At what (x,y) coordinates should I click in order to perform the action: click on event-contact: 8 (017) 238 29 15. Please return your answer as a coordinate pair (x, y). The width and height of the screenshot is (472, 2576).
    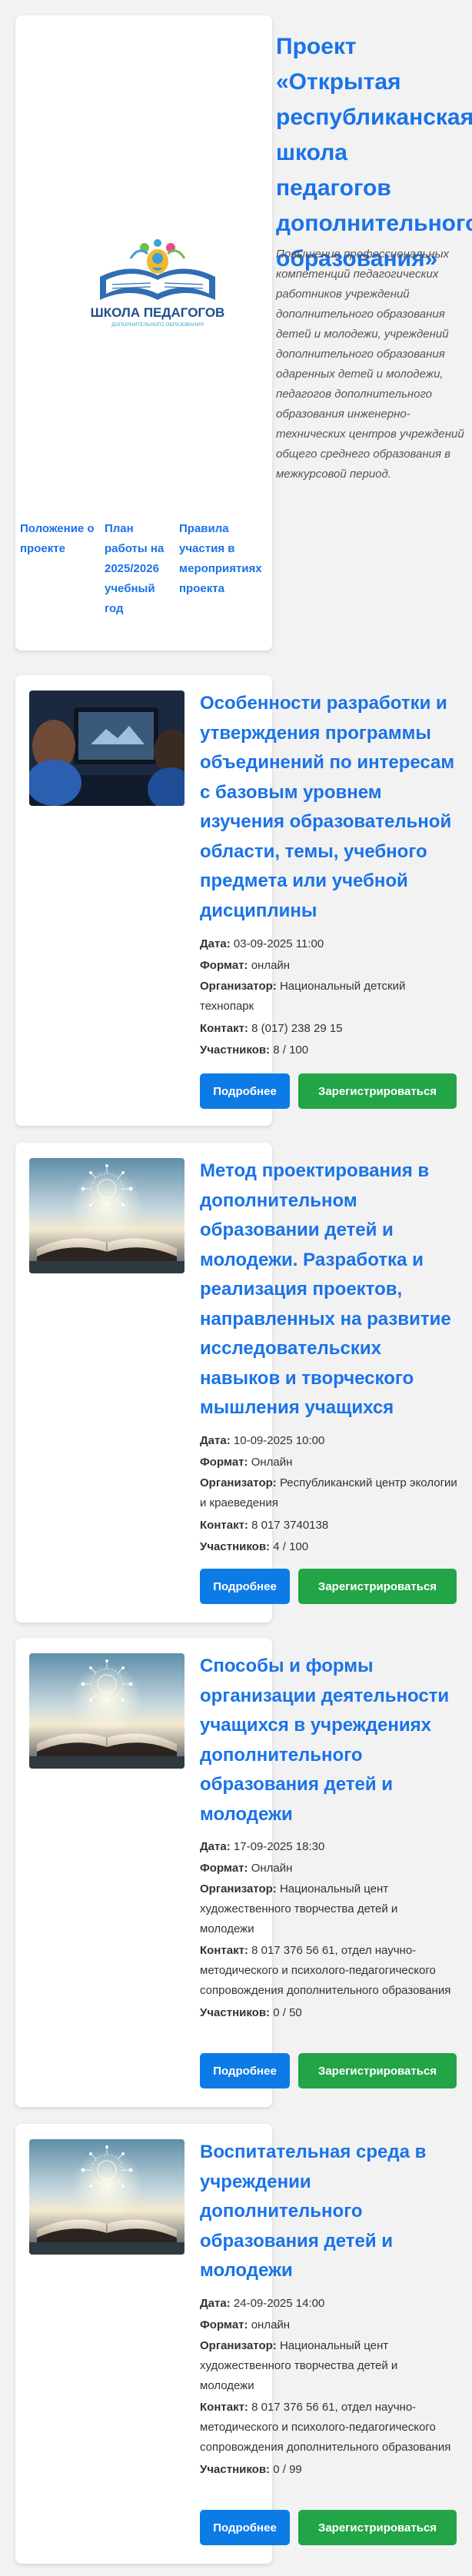
    Looking at the image, I should click on (297, 1028).